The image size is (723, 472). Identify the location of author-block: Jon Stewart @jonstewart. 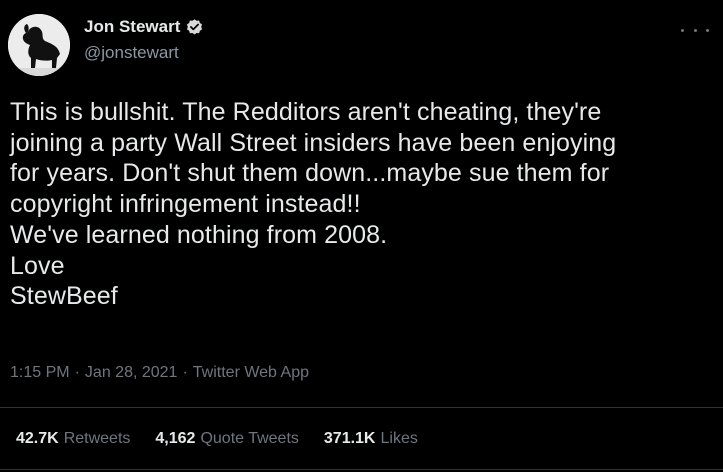
(144, 39).